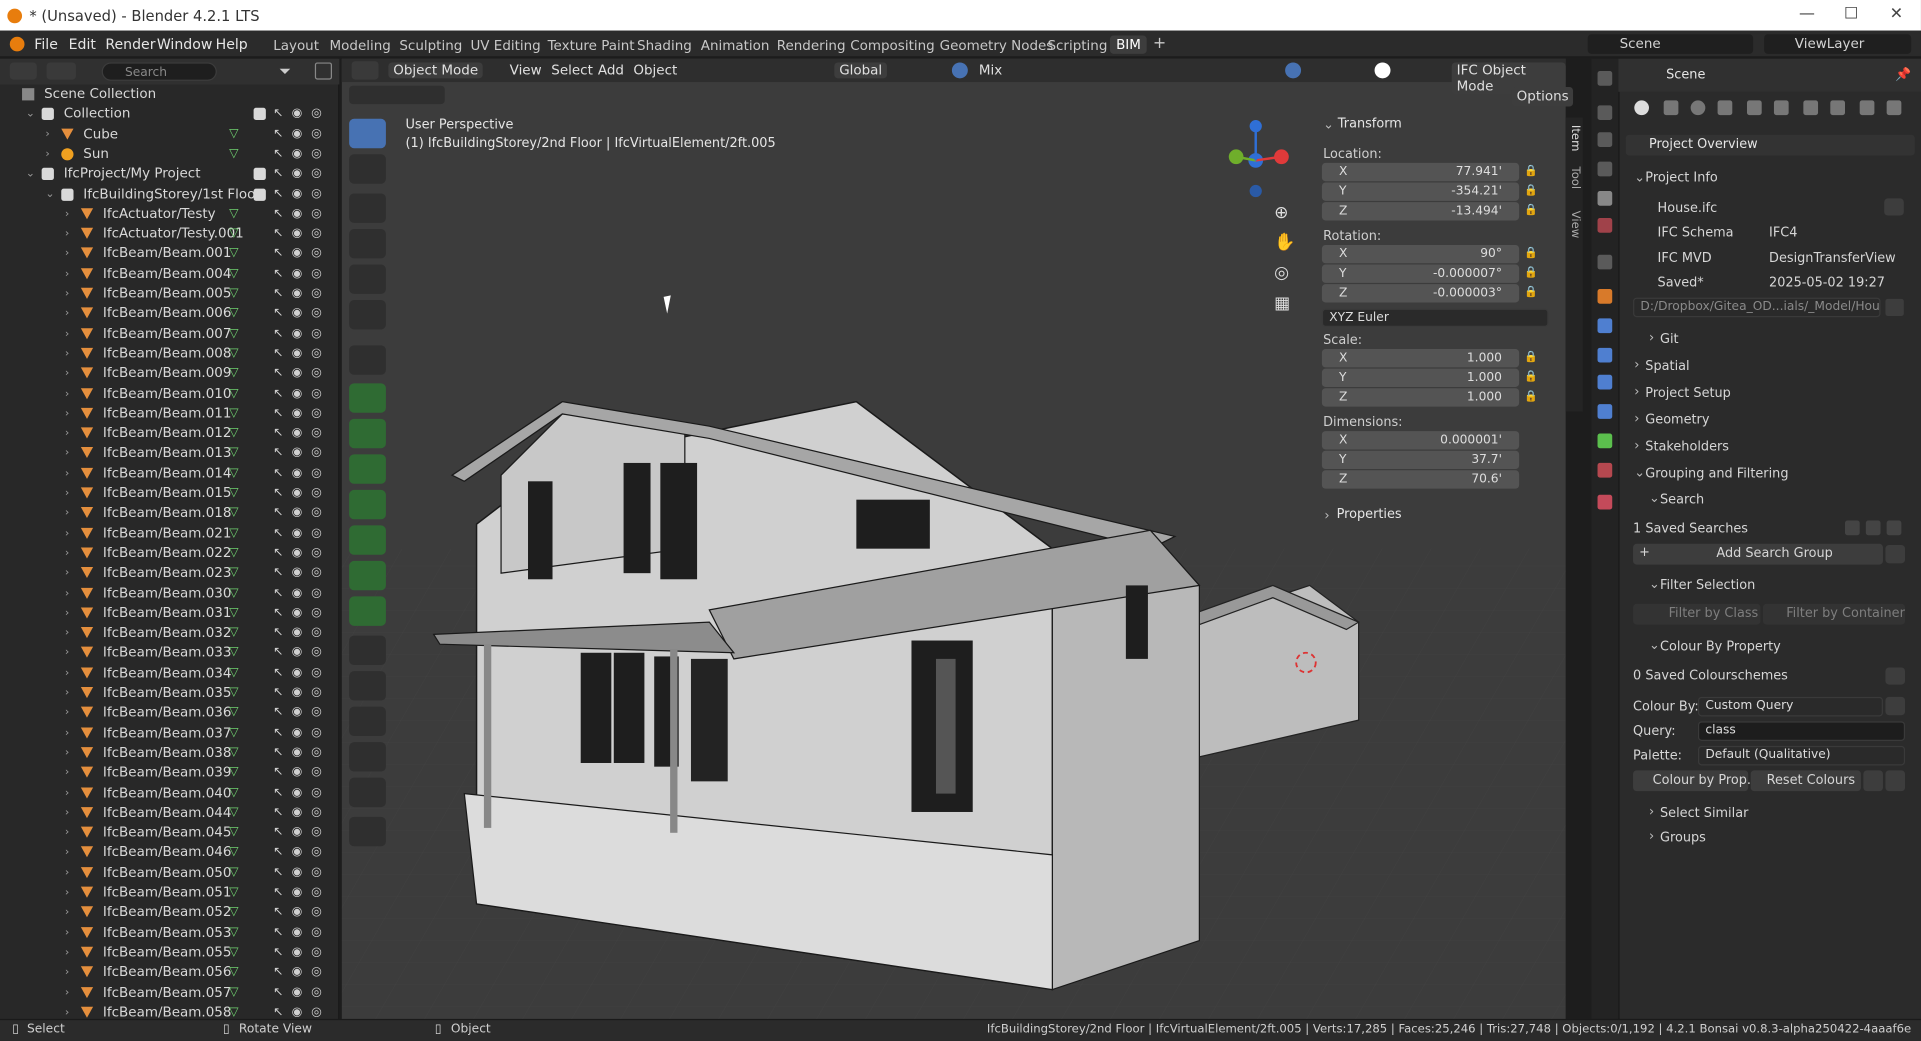  What do you see at coordinates (169, 134) in the screenshot?
I see `outliner-row: › Cube ▽ ↖ ◉ ◎` at bounding box center [169, 134].